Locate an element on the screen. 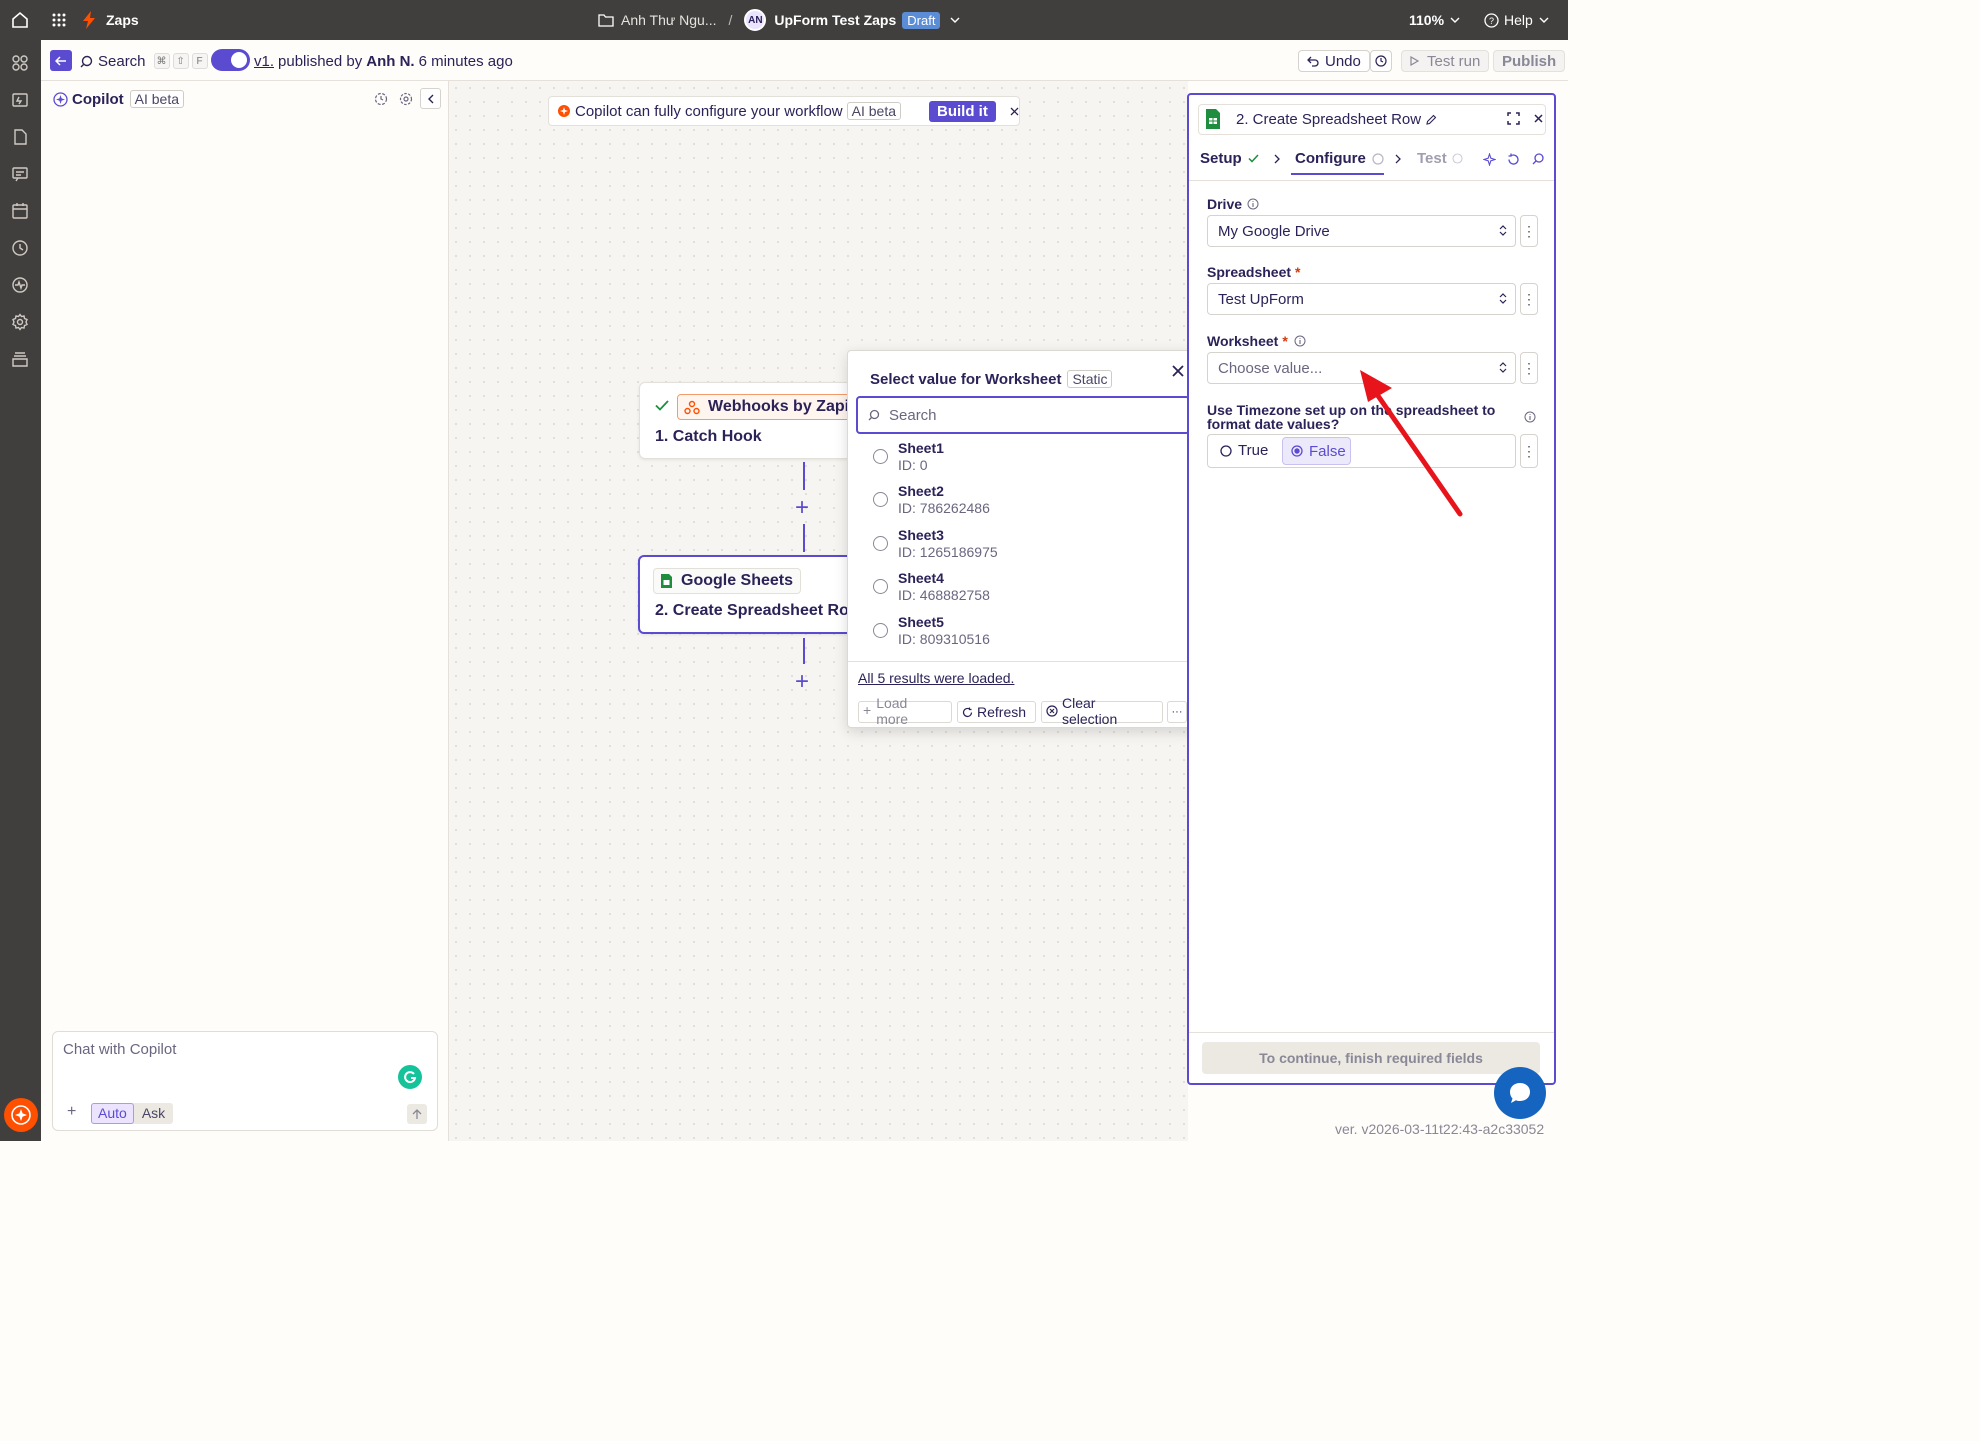 This screenshot has width=1980, height=1441. search-input: Search is located at coordinates (1023, 415).